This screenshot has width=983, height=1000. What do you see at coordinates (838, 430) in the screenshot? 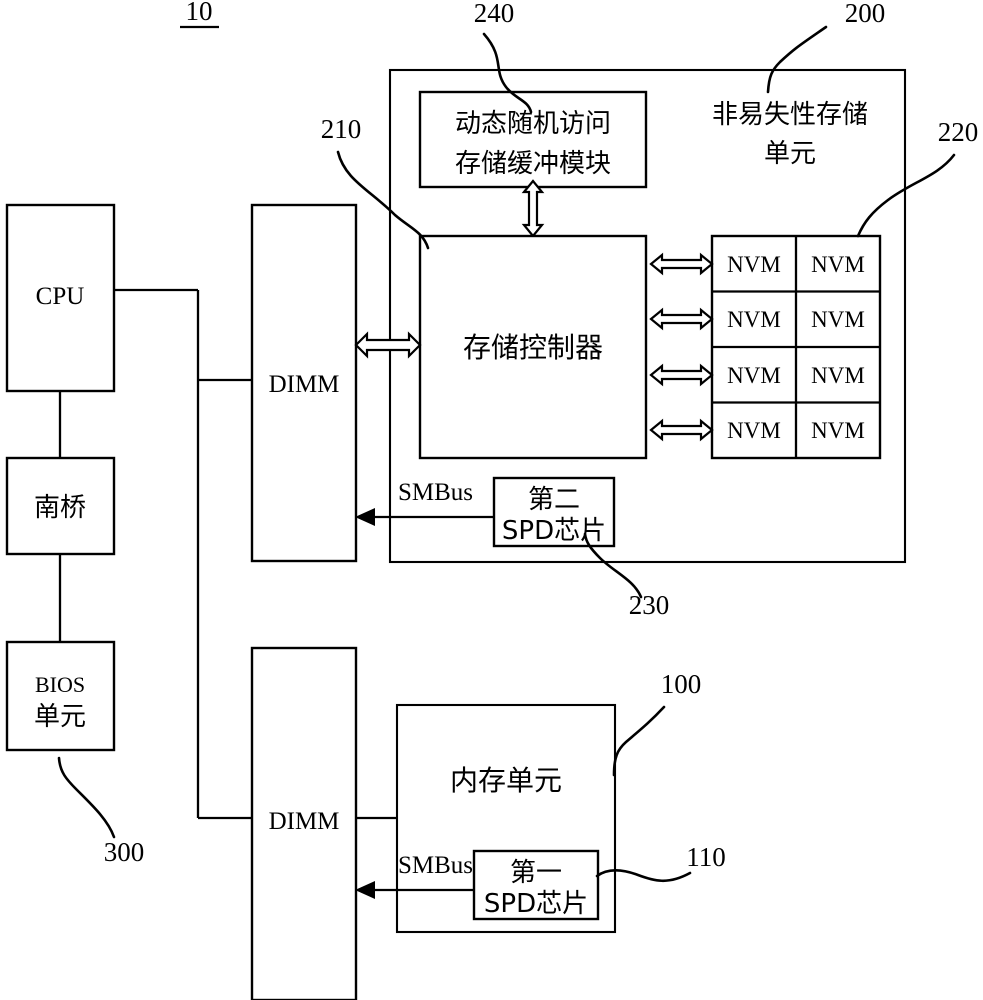
I see `nvm-cell-r3c1: NVM` at bounding box center [838, 430].